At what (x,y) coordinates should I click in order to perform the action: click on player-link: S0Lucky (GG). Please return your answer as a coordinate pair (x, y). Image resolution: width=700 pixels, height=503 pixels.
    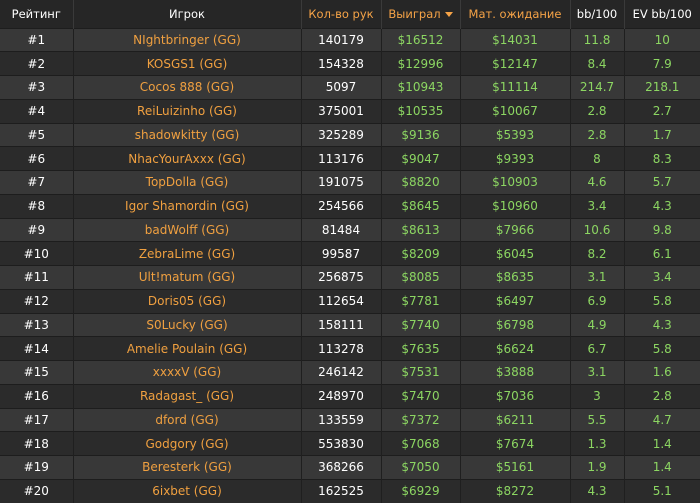
    Looking at the image, I should click on (186, 325).